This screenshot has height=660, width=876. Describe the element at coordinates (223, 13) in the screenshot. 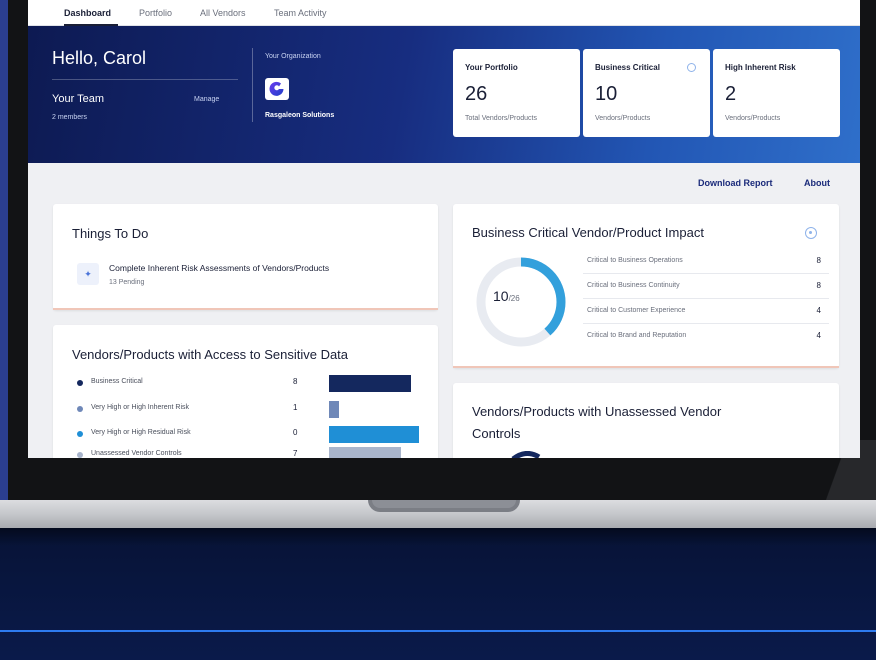

I see `tab-all-vendors: All Vendors` at that location.